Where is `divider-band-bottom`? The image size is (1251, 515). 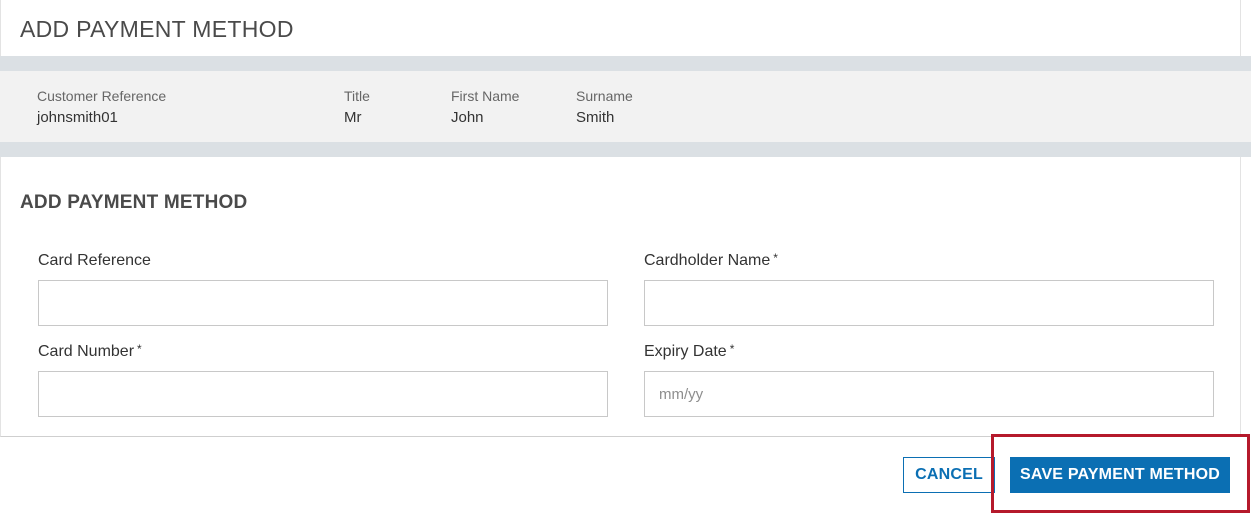
divider-band-bottom is located at coordinates (625, 149).